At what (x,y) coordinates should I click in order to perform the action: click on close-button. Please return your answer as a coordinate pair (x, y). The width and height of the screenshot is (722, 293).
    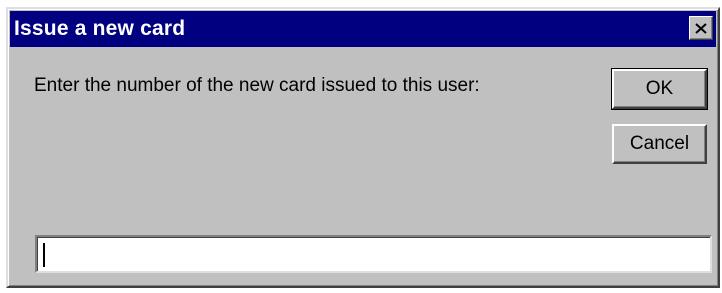
    Looking at the image, I should click on (701, 28).